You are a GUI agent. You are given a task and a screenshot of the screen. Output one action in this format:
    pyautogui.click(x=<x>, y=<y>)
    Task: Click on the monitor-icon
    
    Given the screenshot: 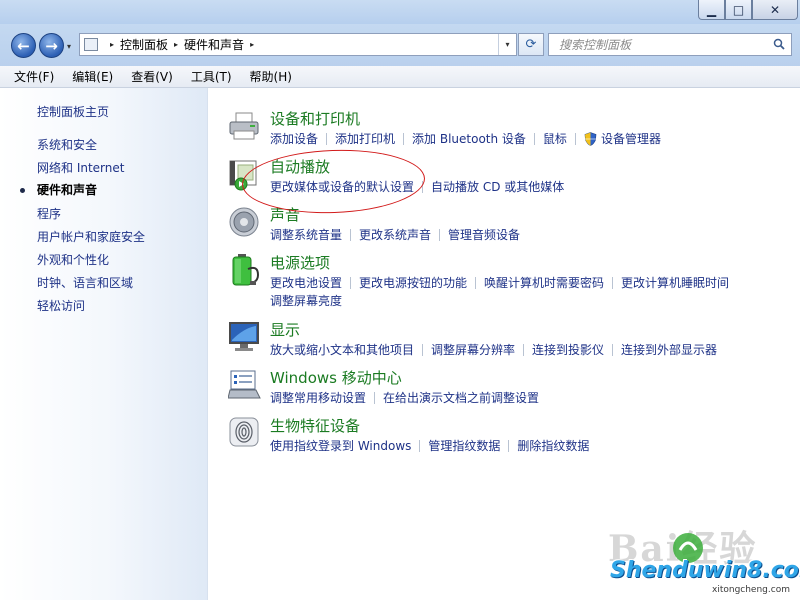 What is the action you would take?
    pyautogui.click(x=245, y=337)
    